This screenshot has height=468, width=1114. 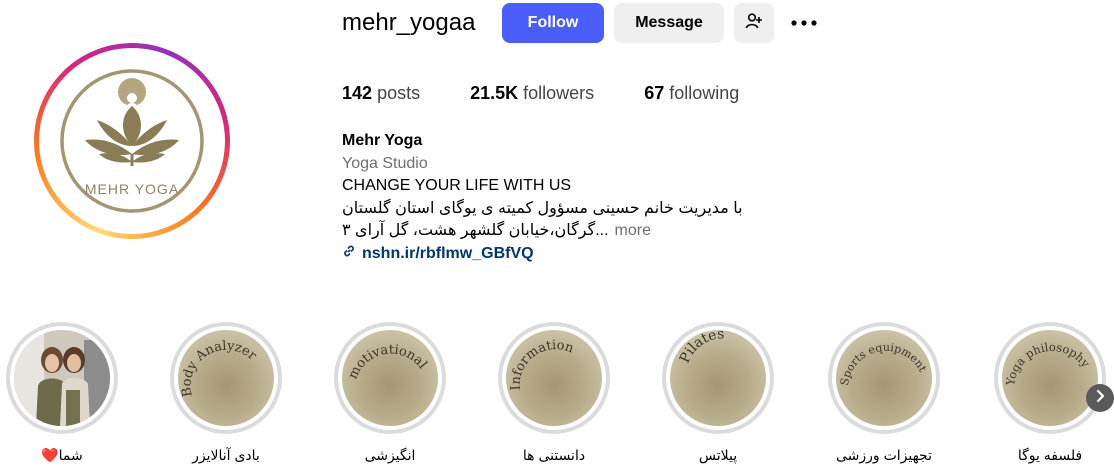 I want to click on posts-count: 142, so click(x=357, y=93).